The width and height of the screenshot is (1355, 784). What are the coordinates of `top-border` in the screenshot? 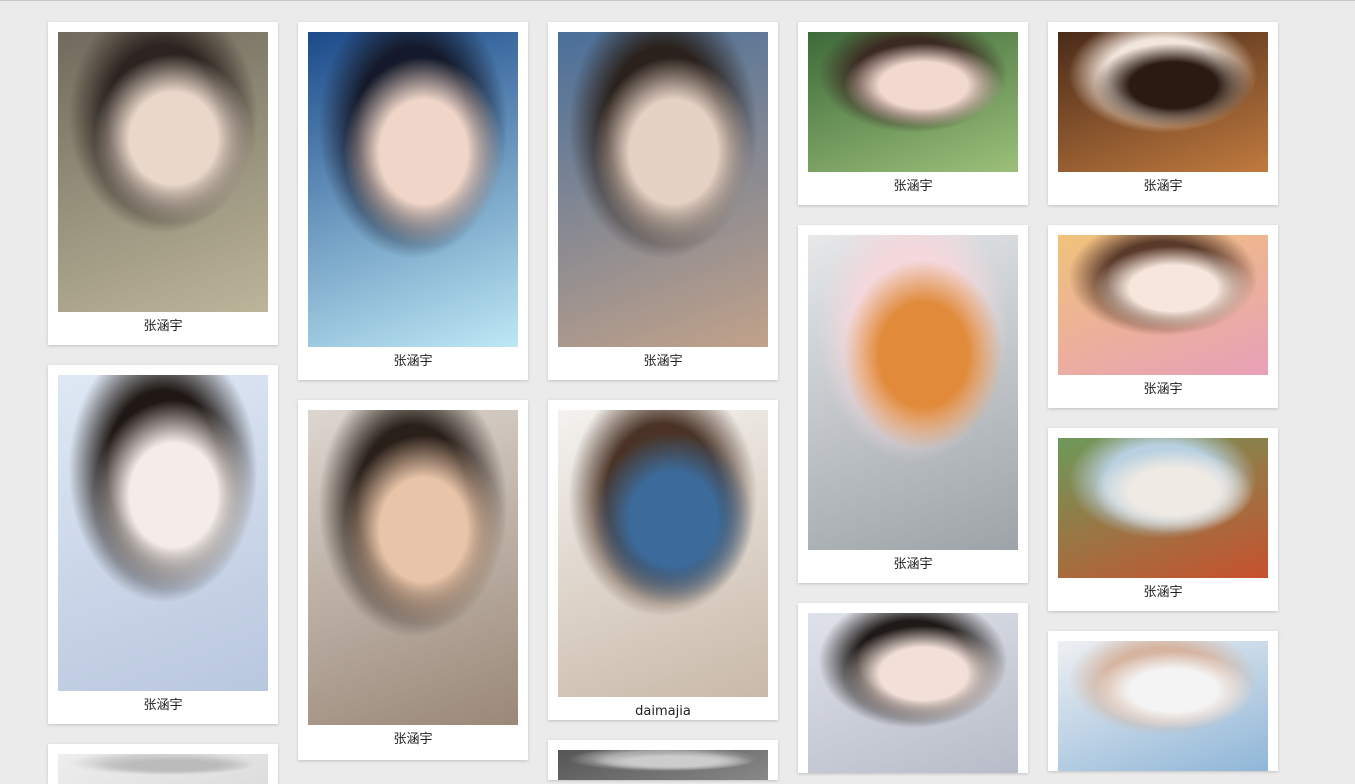 It's located at (677, 0).